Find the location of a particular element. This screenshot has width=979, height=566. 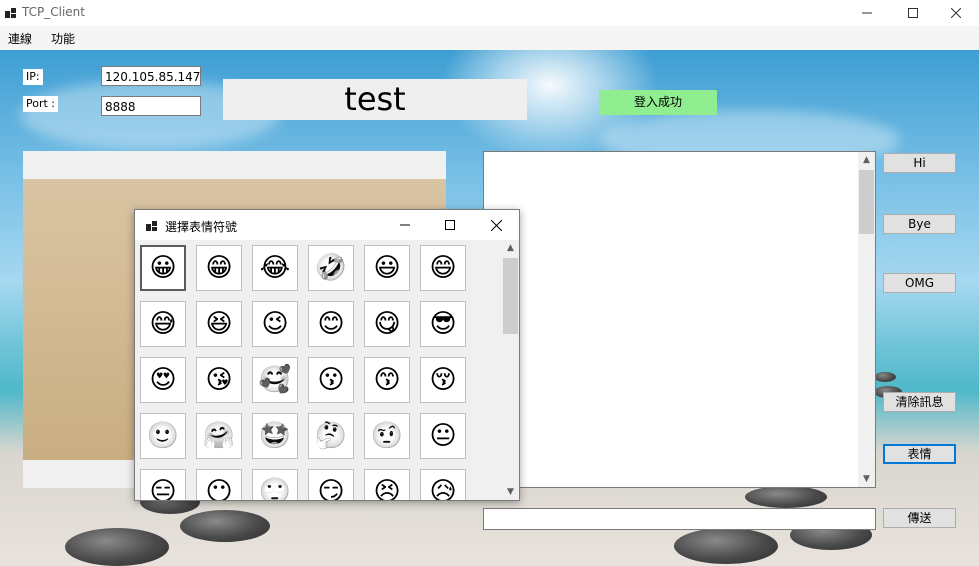

dialog-close-button is located at coordinates (496, 225).